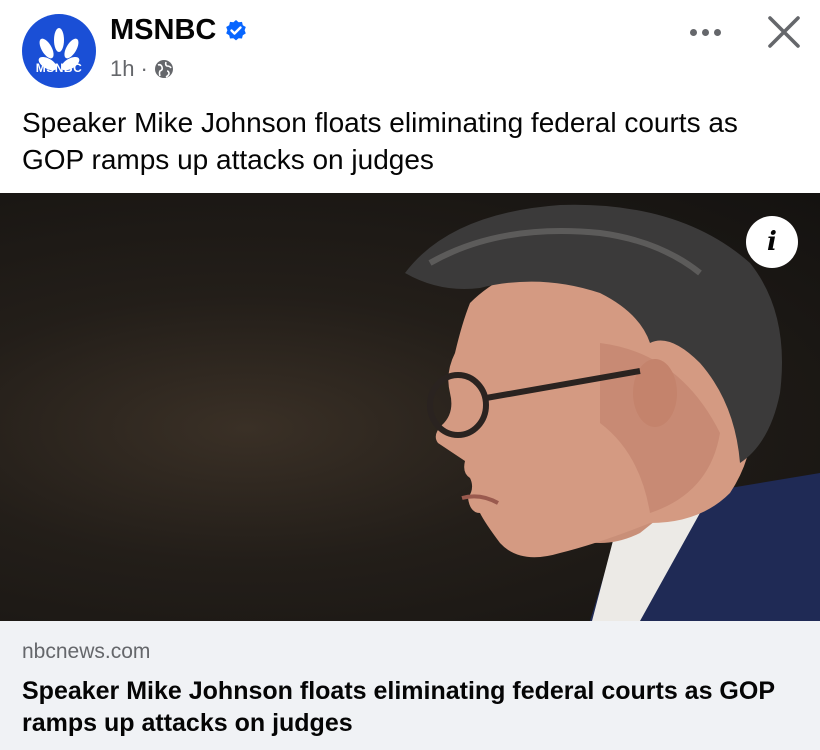  I want to click on verified-badge-icon, so click(236, 29).